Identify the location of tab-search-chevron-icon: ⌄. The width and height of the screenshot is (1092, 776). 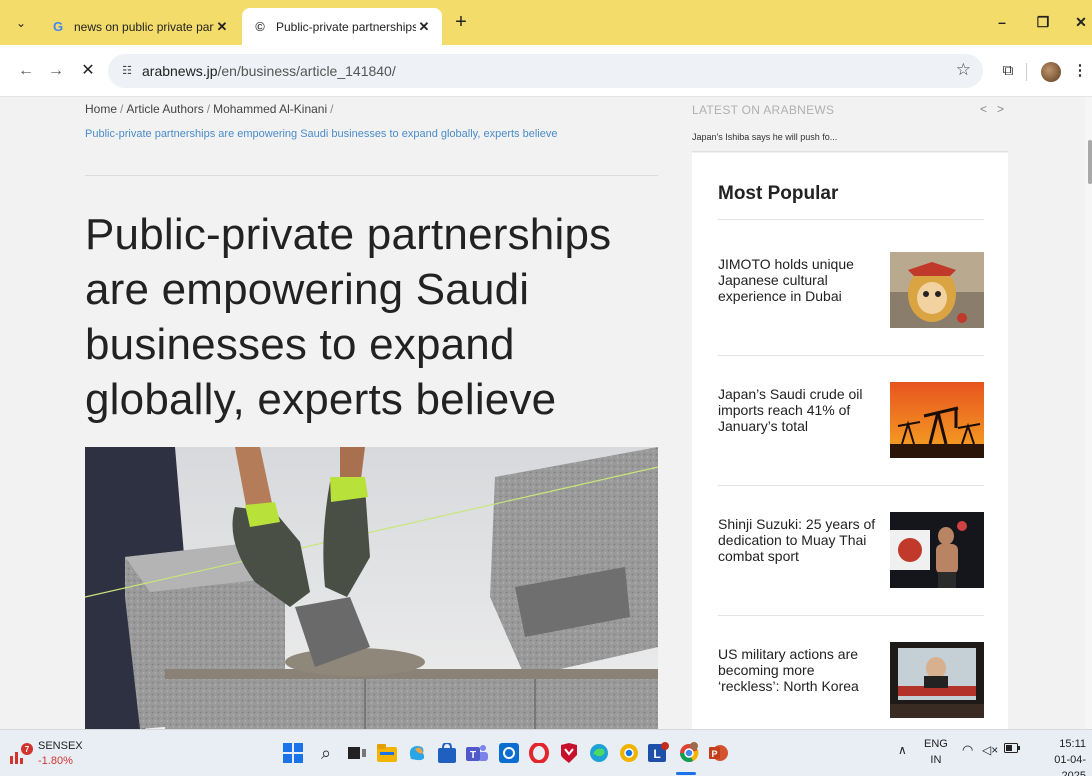
(21, 23).